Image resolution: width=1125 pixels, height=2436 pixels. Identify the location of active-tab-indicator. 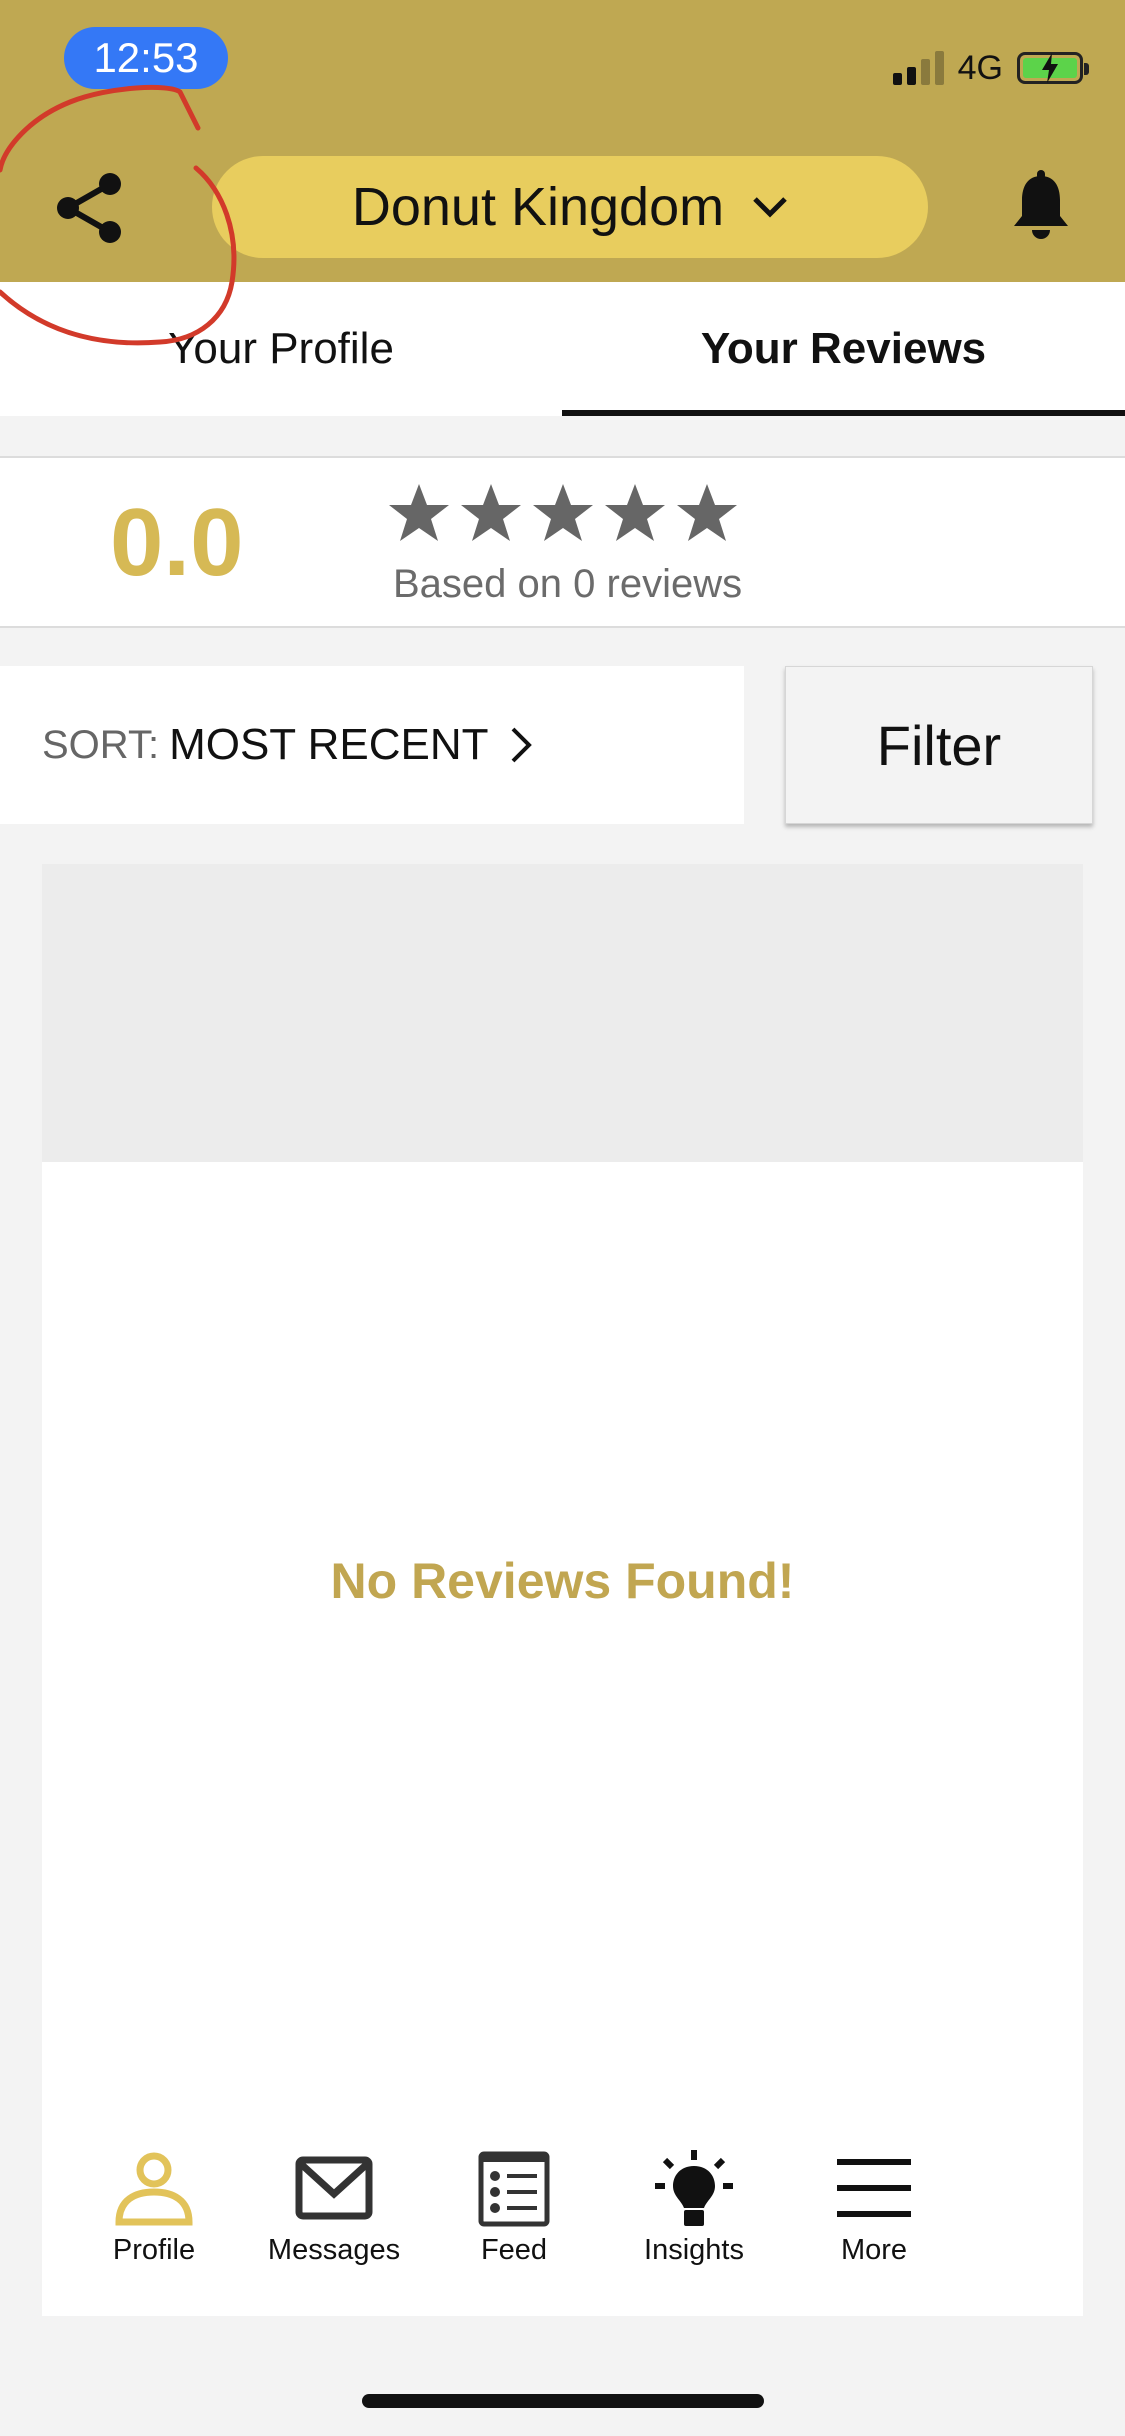
(843, 413).